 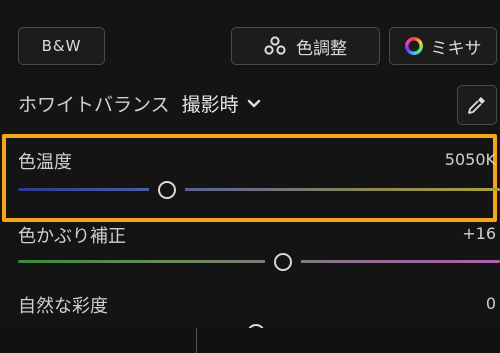 What do you see at coordinates (94, 105) in the screenshot?
I see `white-balance-label: ホワイトバランス` at bounding box center [94, 105].